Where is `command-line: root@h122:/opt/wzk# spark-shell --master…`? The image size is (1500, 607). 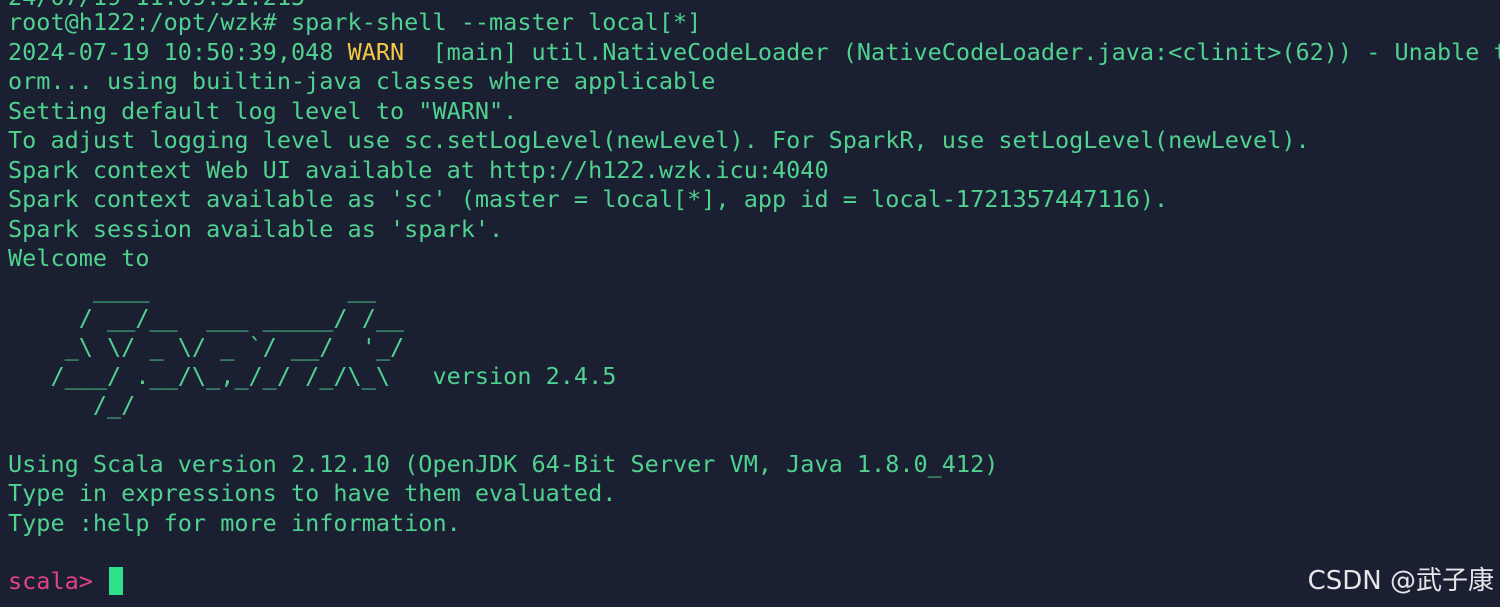
command-line: root@h122:/opt/wzk# spark-shell --master… is located at coordinates (355, 22).